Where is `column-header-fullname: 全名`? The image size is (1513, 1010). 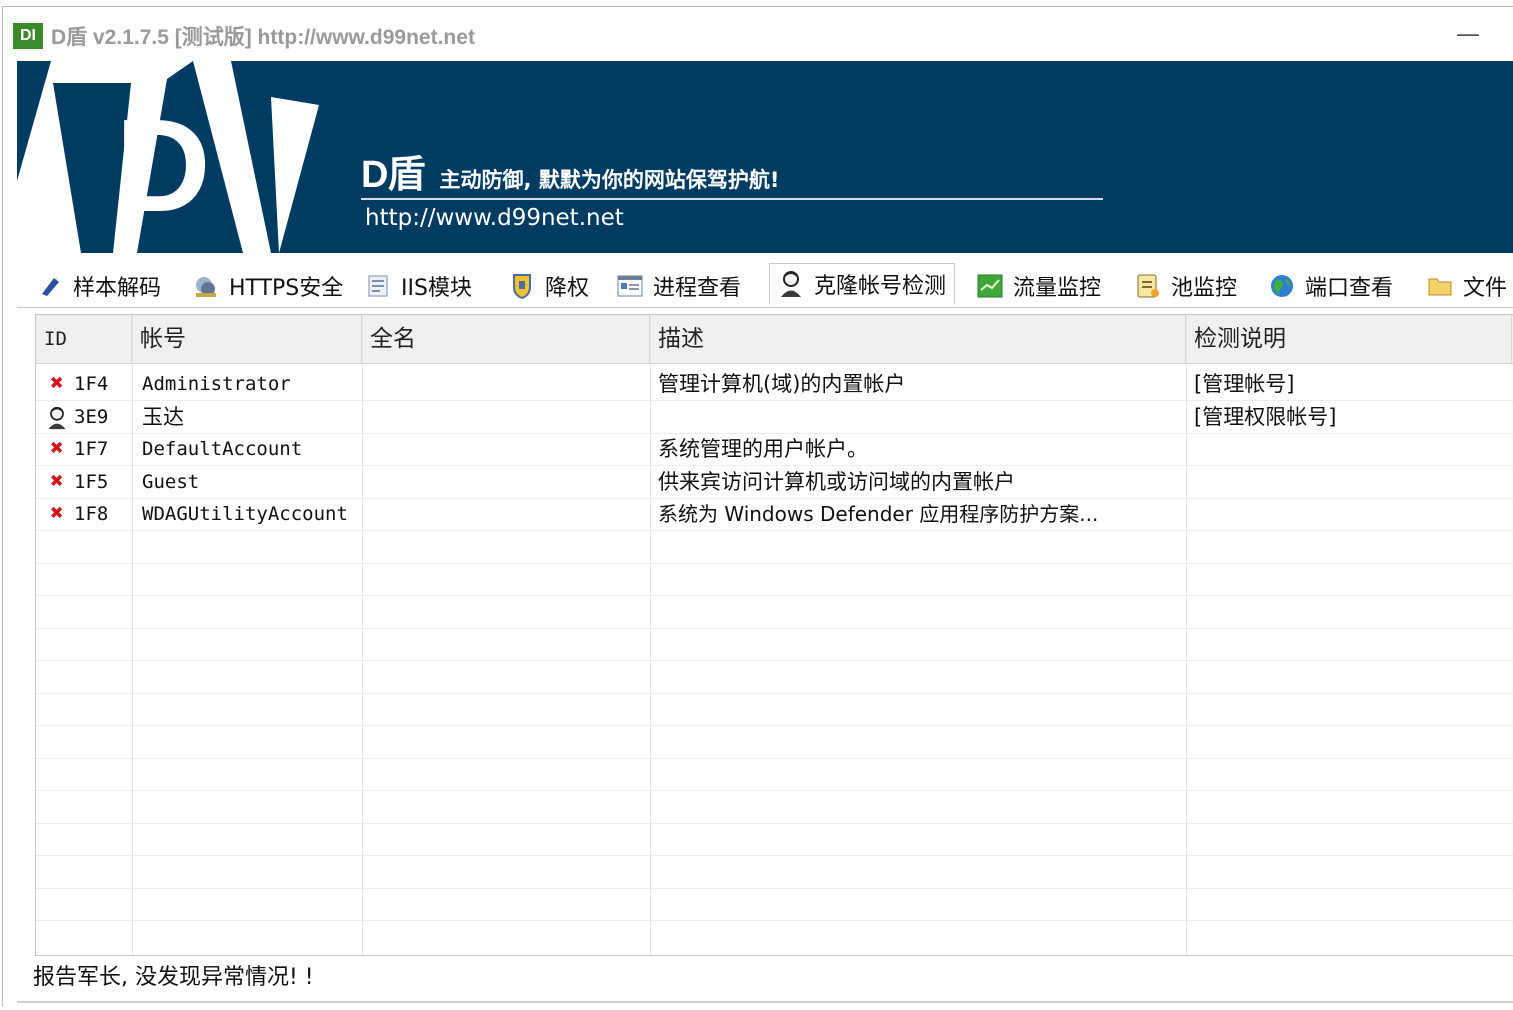 column-header-fullname: 全名 is located at coordinates (506, 339).